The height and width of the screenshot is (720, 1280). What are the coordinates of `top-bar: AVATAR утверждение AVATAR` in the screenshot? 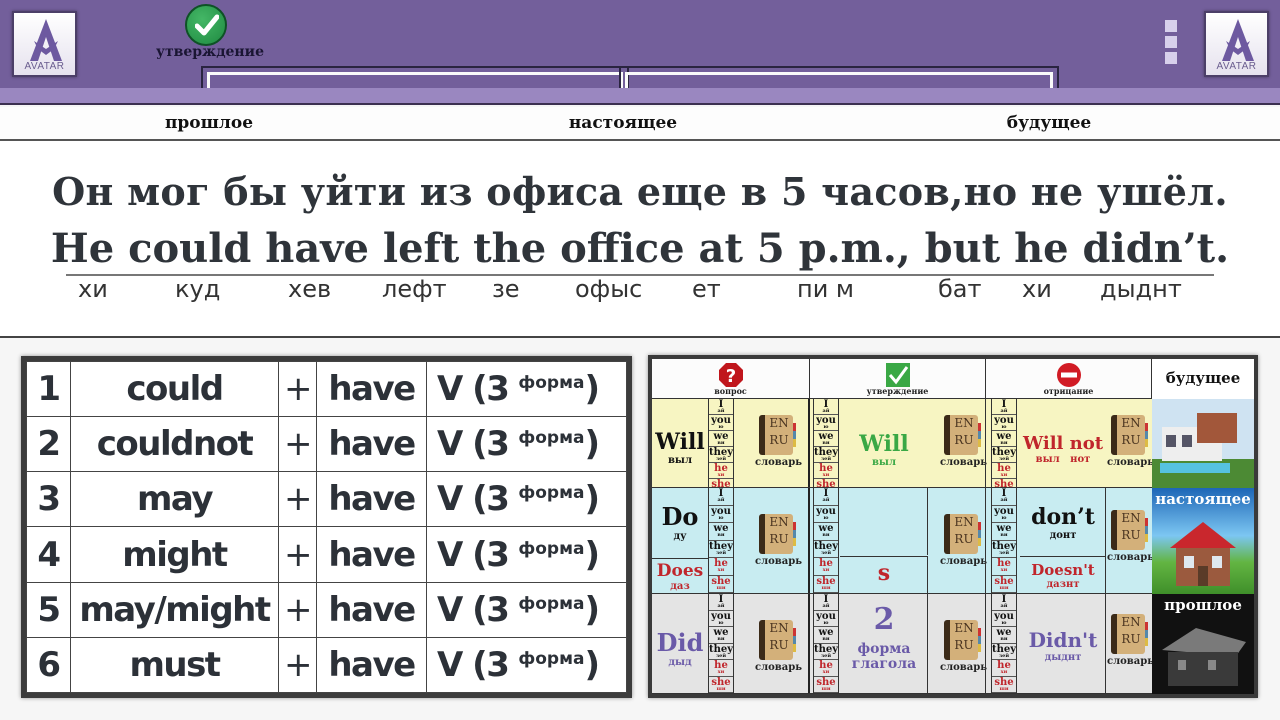 It's located at (640, 51).